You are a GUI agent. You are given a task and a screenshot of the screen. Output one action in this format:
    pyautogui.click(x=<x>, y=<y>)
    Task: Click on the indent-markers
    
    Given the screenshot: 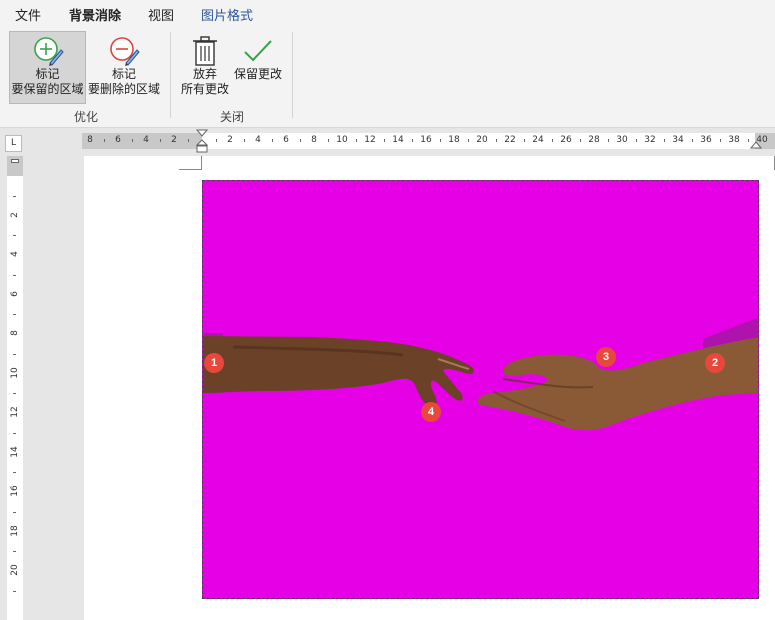 What is the action you would take?
    pyautogui.click(x=202, y=142)
    